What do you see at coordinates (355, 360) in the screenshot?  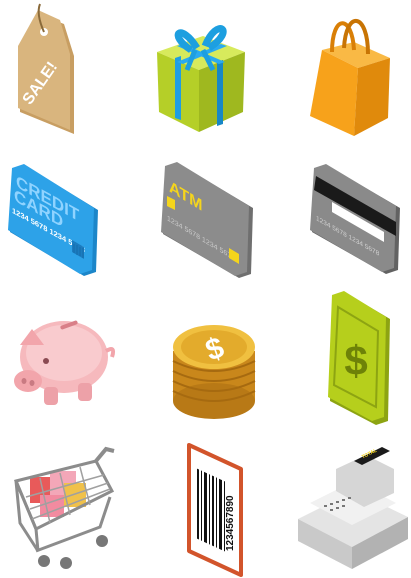 I see `bill-symbol: $` at bounding box center [355, 360].